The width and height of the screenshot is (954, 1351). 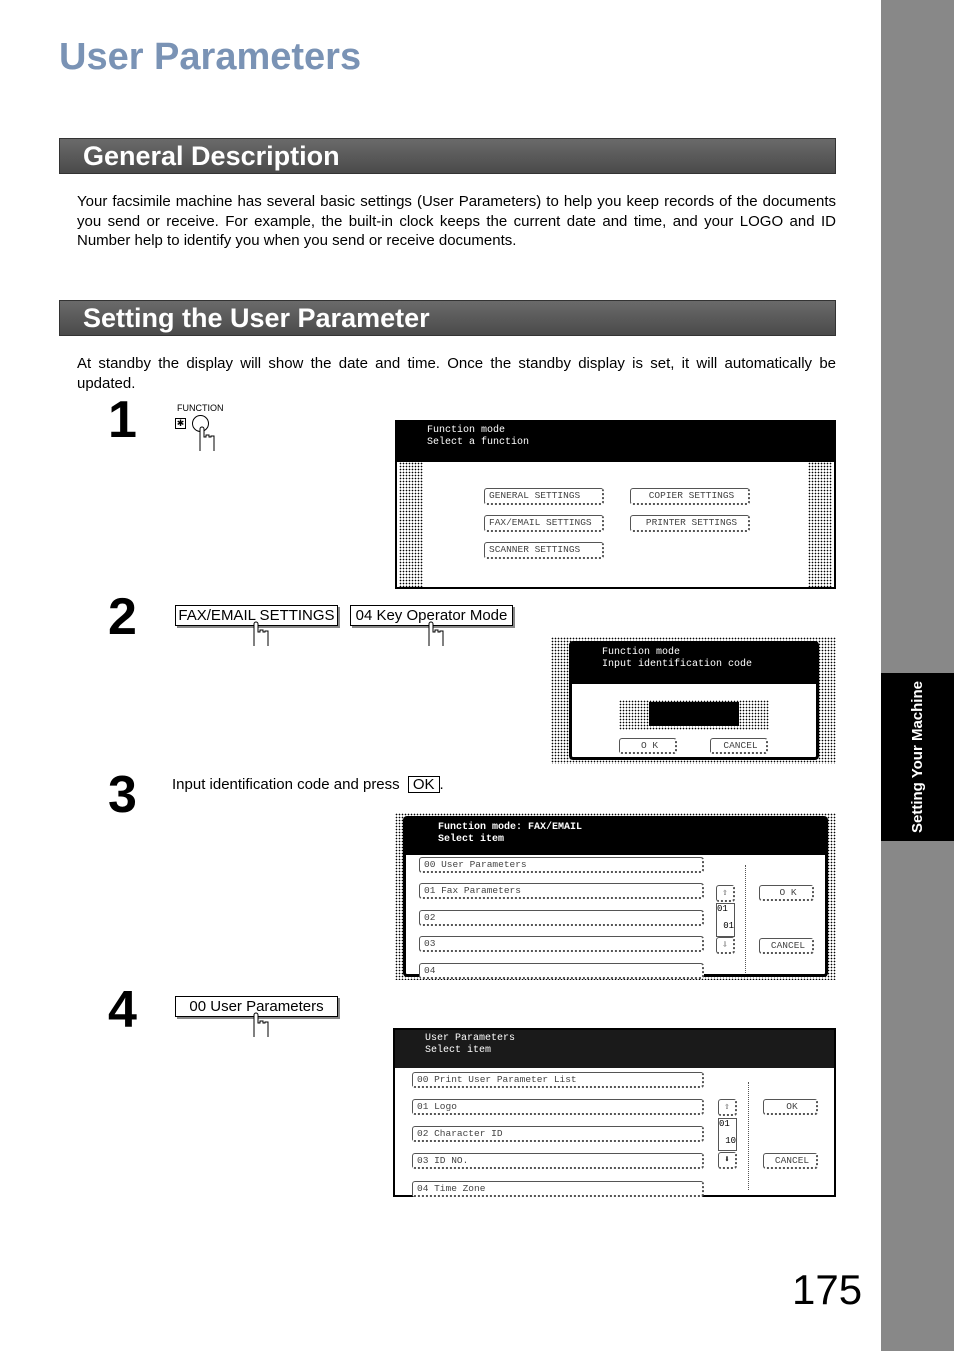 What do you see at coordinates (210, 57) in the screenshot?
I see `page-title: User Parameters` at bounding box center [210, 57].